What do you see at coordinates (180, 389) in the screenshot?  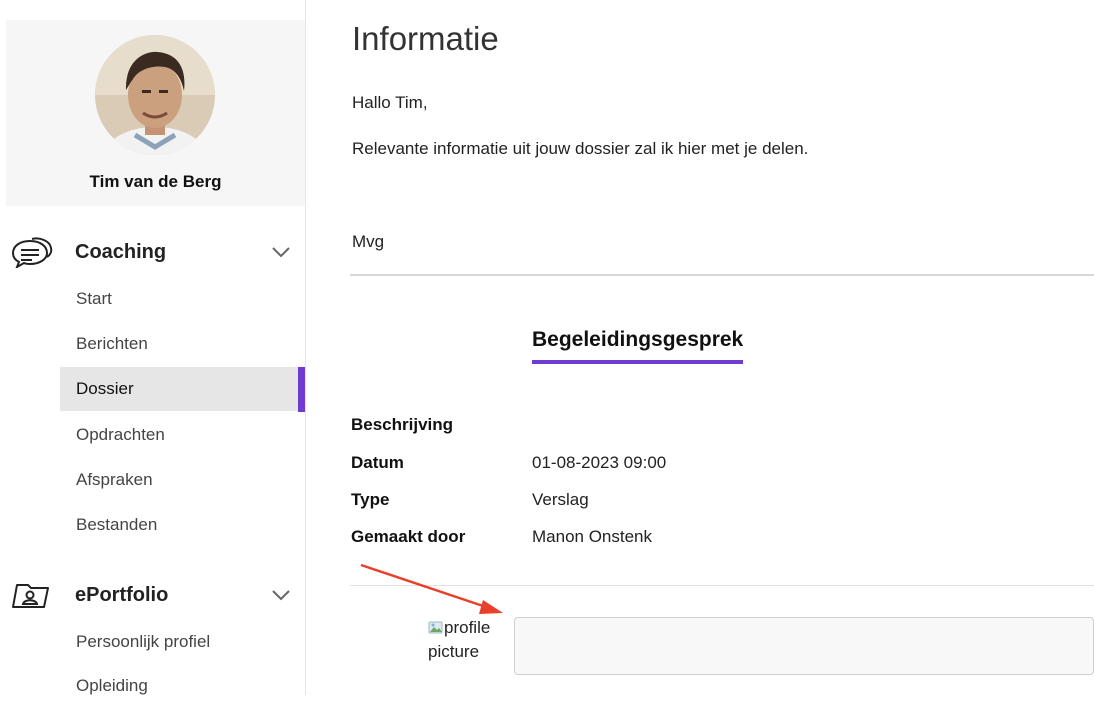 I see `sidebar-item-dossier: Dossier` at bounding box center [180, 389].